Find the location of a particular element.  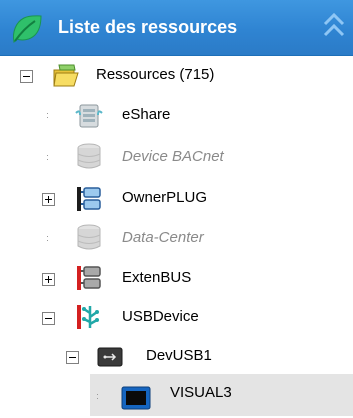

tree-node-label: Device BACnet is located at coordinates (173, 156).